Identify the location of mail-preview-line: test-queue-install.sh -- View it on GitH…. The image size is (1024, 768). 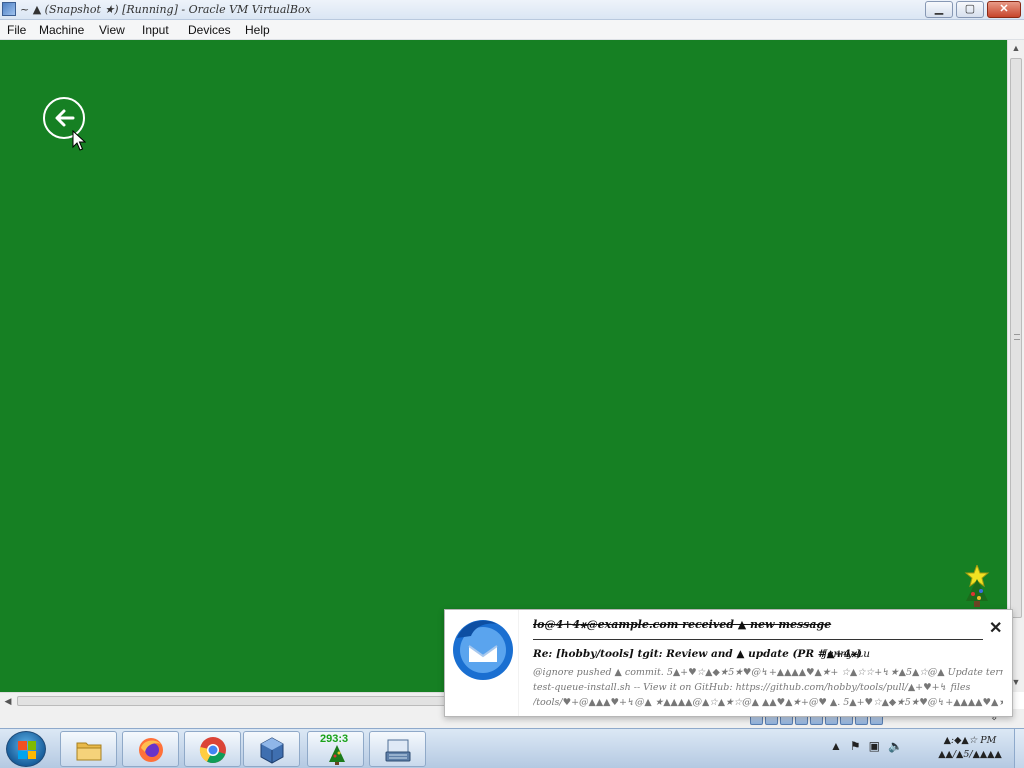
(752, 687).